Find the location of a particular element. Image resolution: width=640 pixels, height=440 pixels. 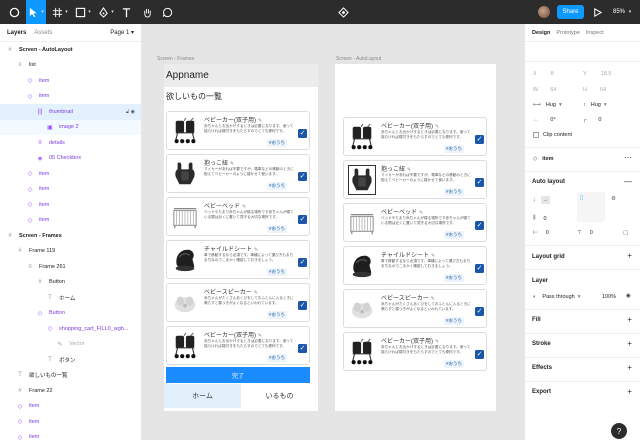

pen-tool-button: ▾ is located at coordinates (106, 12).